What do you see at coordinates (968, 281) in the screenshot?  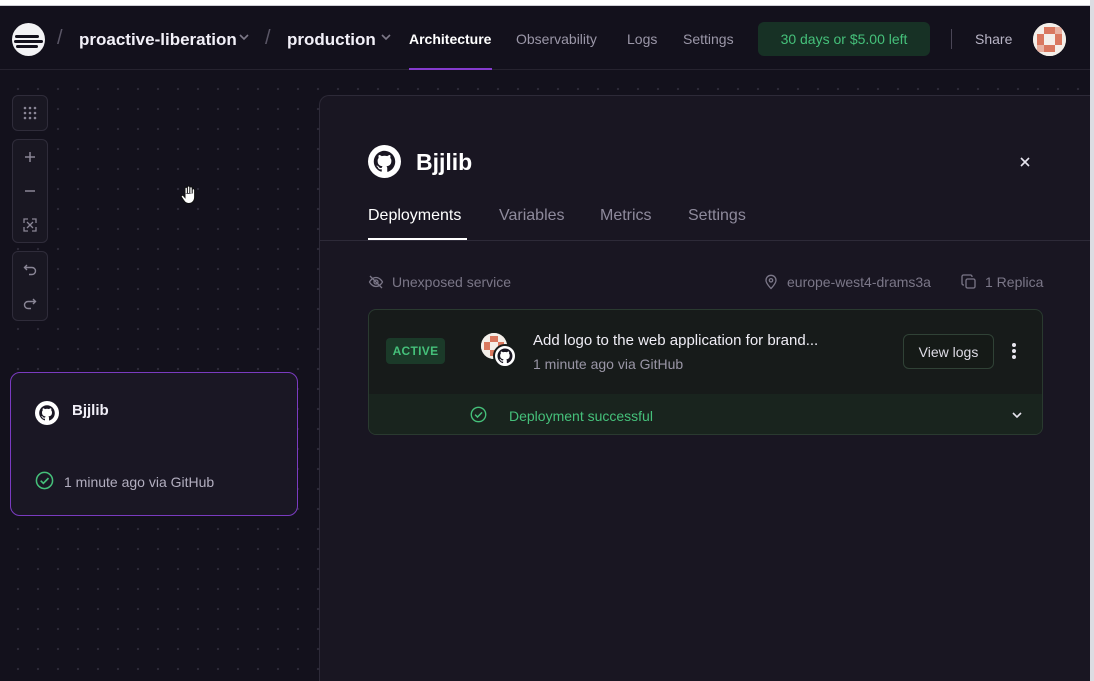 I see `copy-icon` at bounding box center [968, 281].